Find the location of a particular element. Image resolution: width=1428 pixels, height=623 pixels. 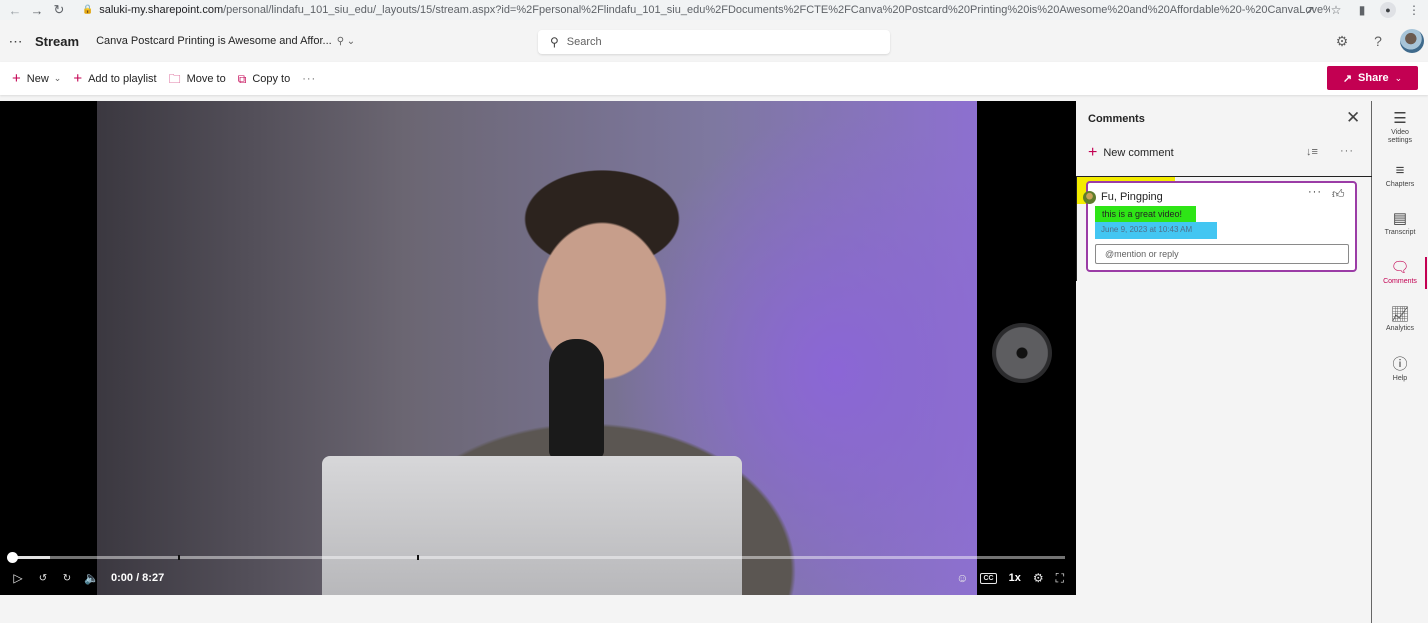

copy-to-button: ⧉ Copy to is located at coordinates (264, 79).